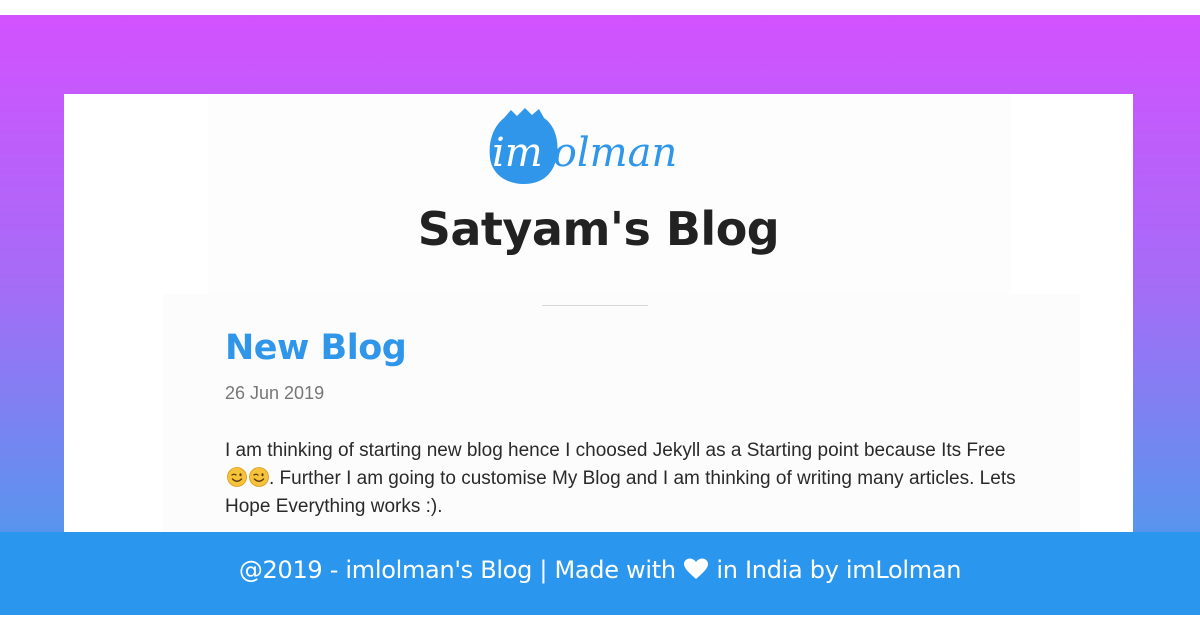 The height and width of the screenshot is (630, 1200). I want to click on site-logo: im lolman imlolman, so click(594, 146).